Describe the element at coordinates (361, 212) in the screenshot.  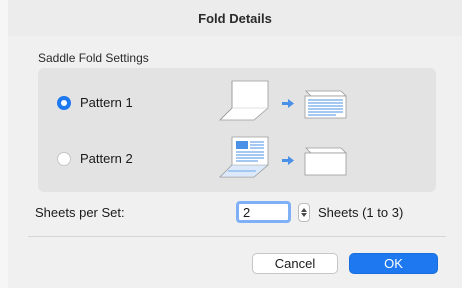
I see `sheets-range-label: Sheets (1 to 3)` at that location.